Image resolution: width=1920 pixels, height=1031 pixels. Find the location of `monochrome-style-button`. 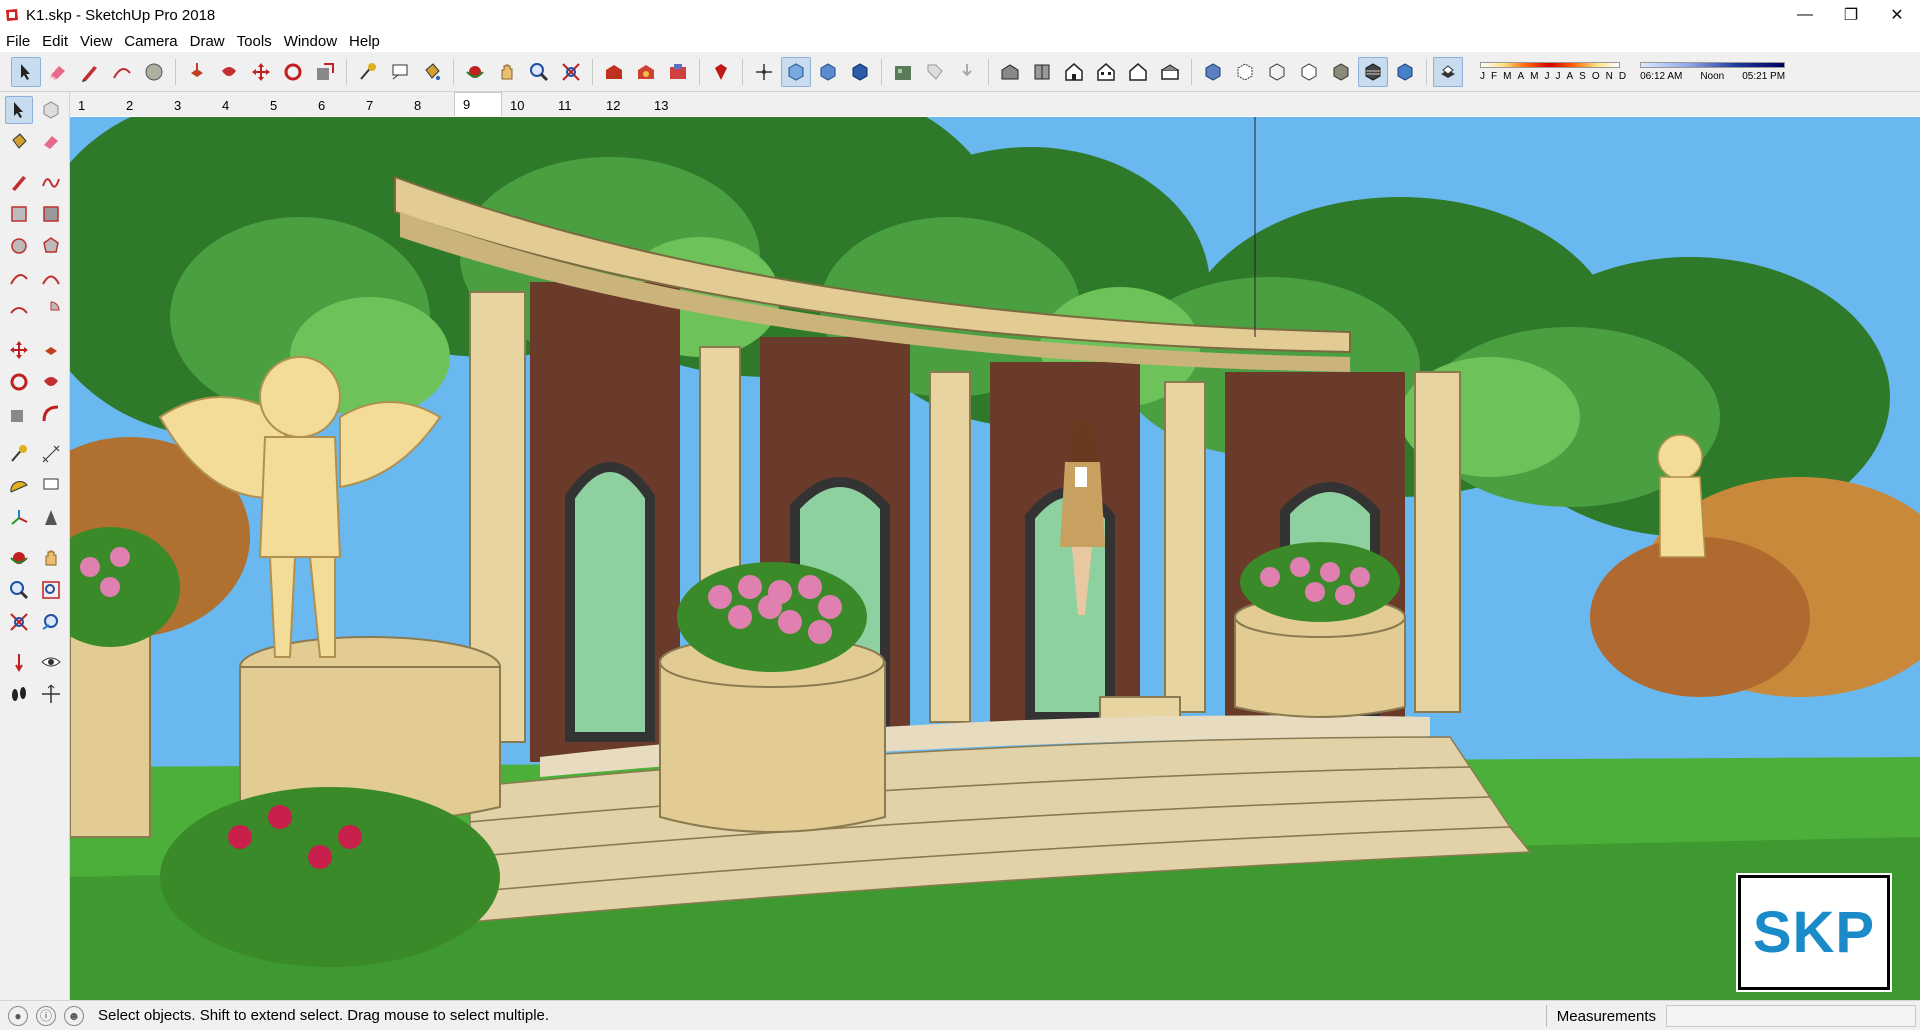

monochrome-style-button is located at coordinates (1405, 72).